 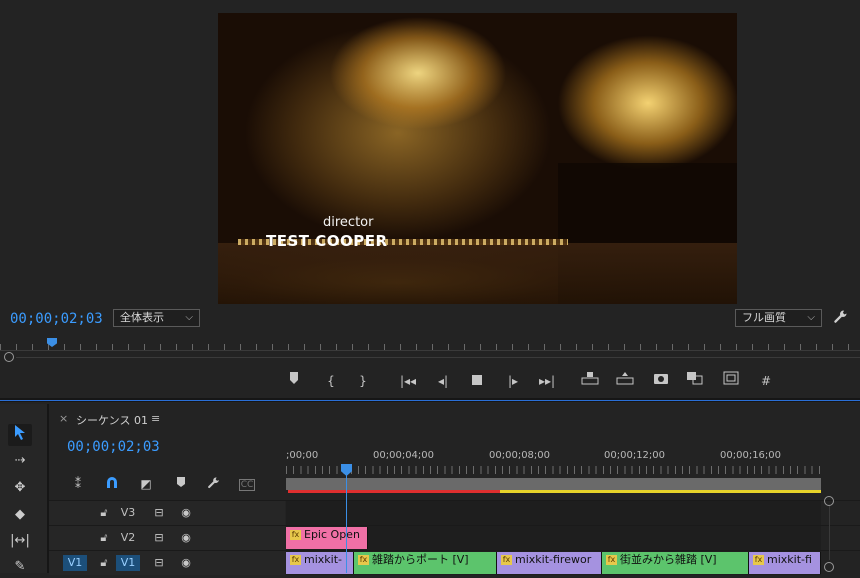 What do you see at coordinates (20, 541) in the screenshot?
I see `slip-tool-icon: |↔|` at bounding box center [20, 541].